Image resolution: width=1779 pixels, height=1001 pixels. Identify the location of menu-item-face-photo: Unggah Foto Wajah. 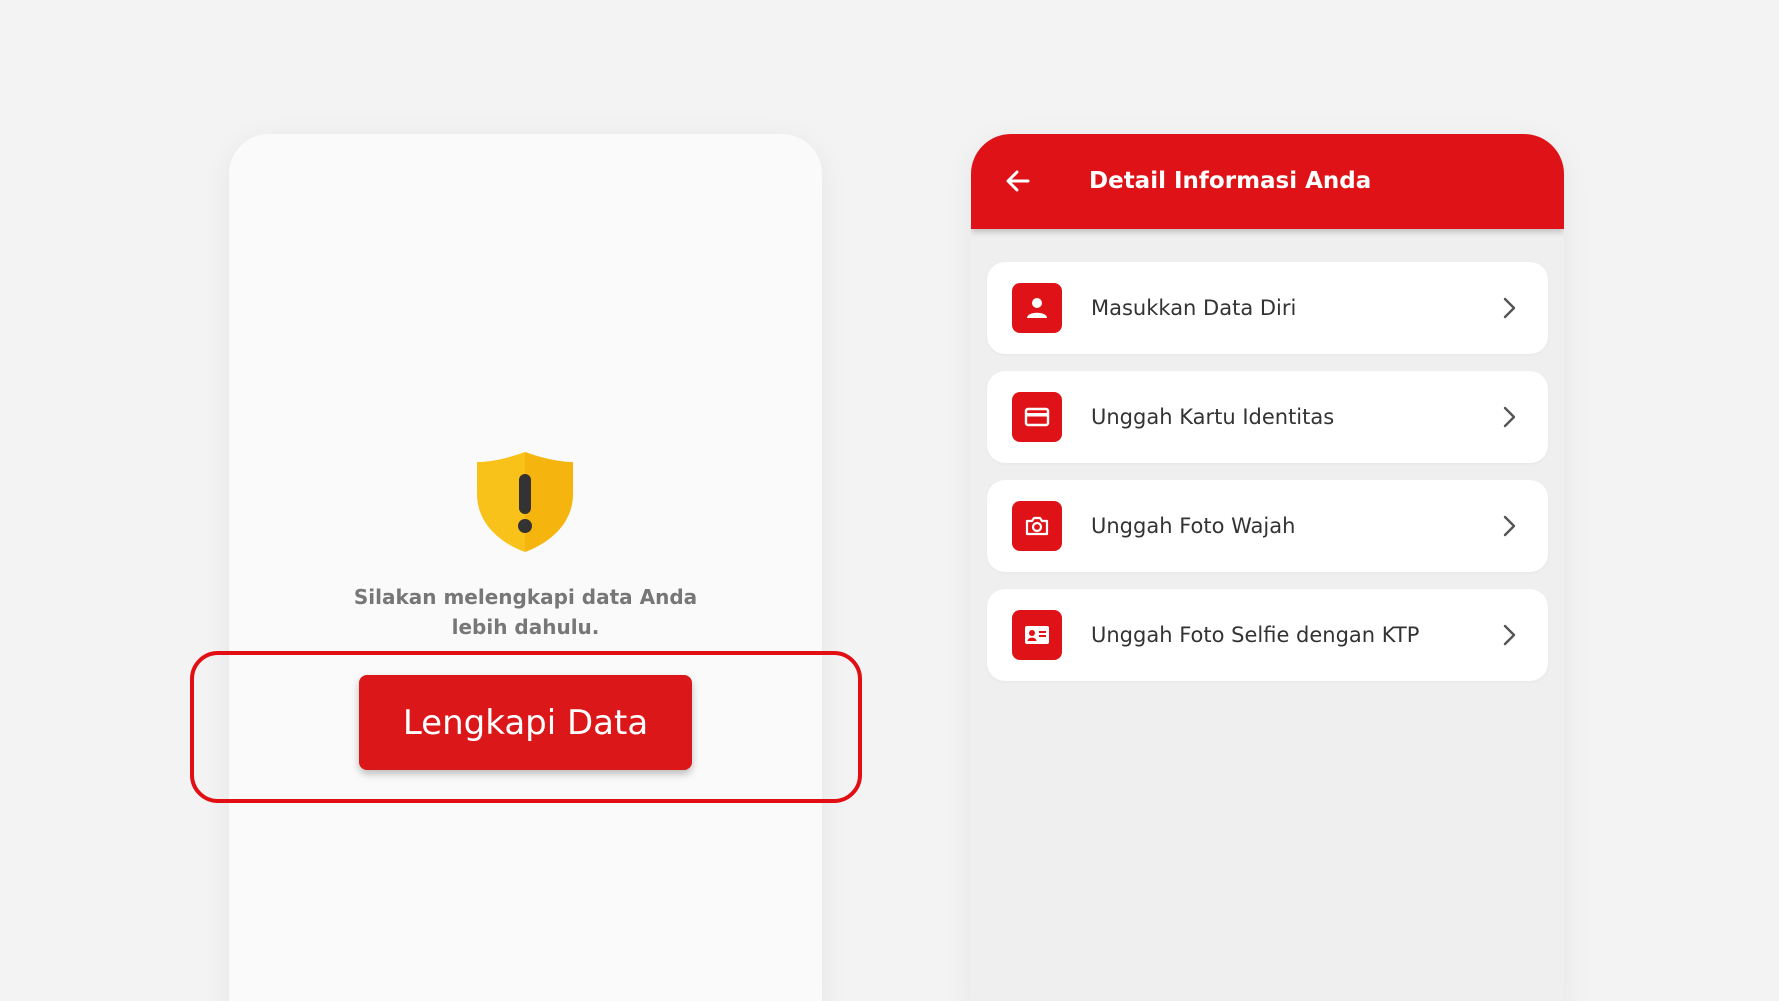
(1267, 526).